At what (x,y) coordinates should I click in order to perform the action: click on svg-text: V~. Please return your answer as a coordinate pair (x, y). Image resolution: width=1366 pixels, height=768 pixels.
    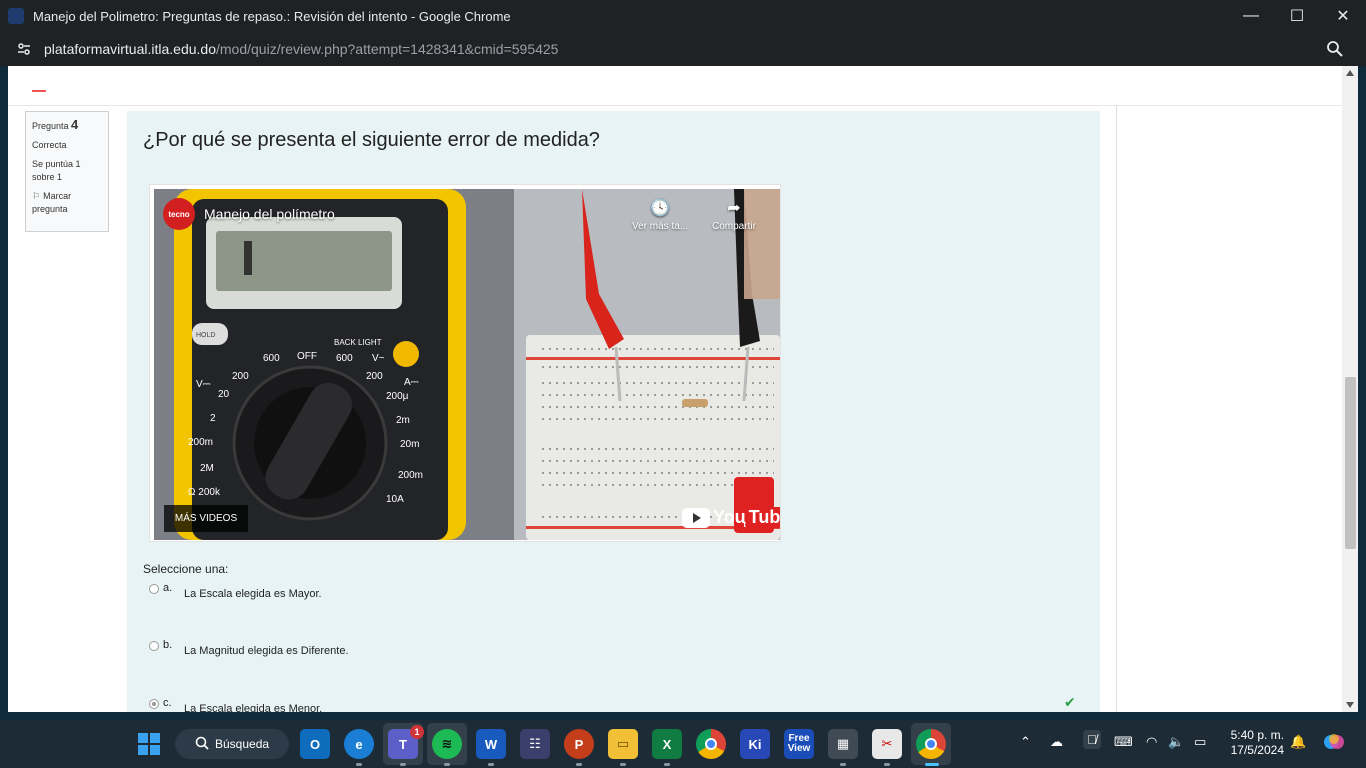
    Looking at the image, I should click on (378, 358).